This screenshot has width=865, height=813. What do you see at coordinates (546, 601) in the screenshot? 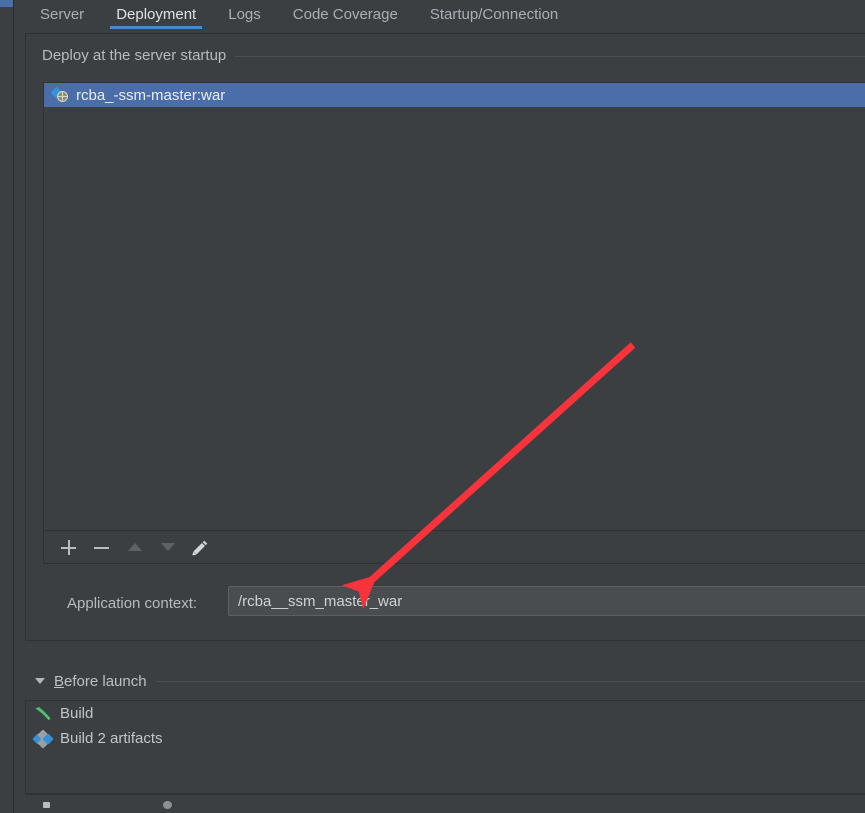
I see `application-context-input` at bounding box center [546, 601].